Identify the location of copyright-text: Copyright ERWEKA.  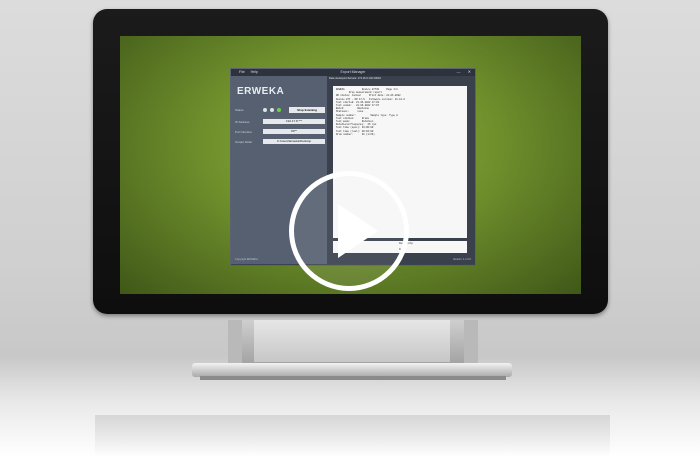
(247, 259).